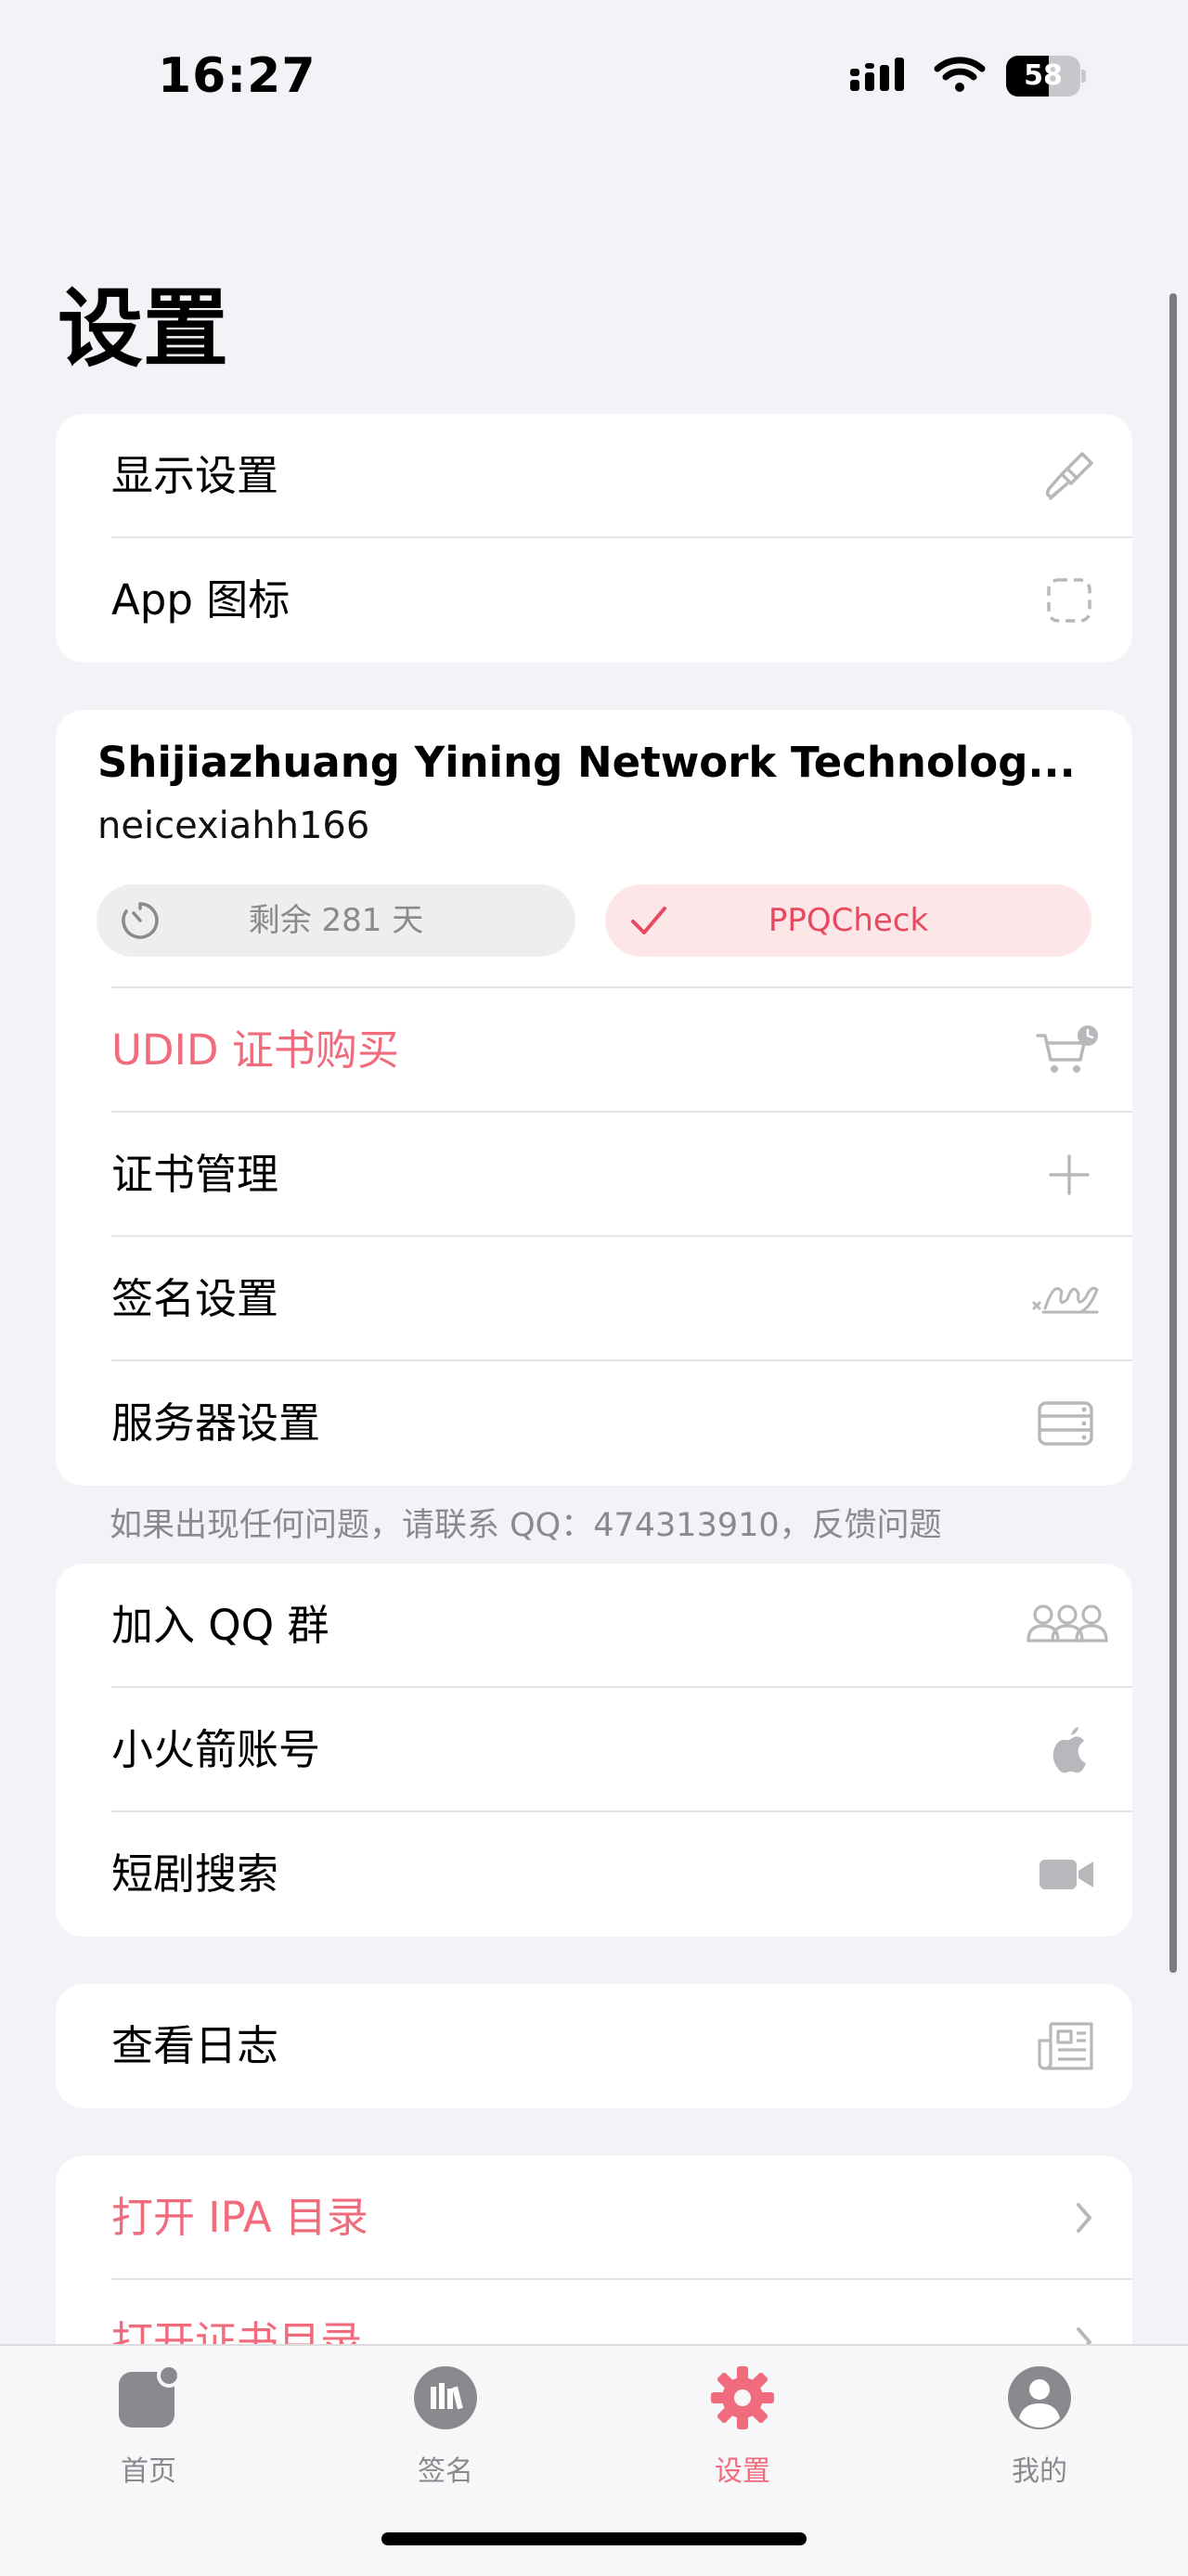 The image size is (1188, 2576). Describe the element at coordinates (195, 1298) in the screenshot. I see `row-label: 签名设置` at that location.